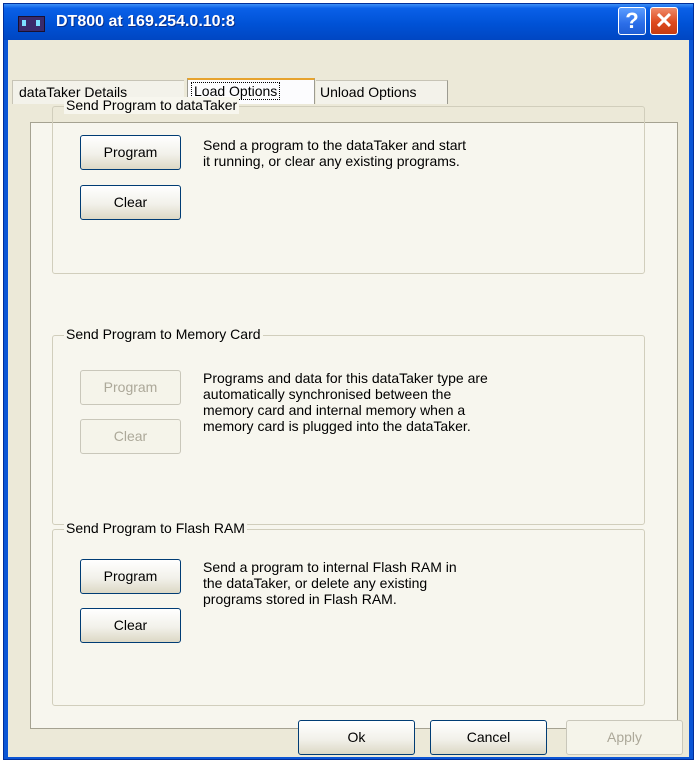  I want to click on flash-ram-clear-button: Clear, so click(130, 625).